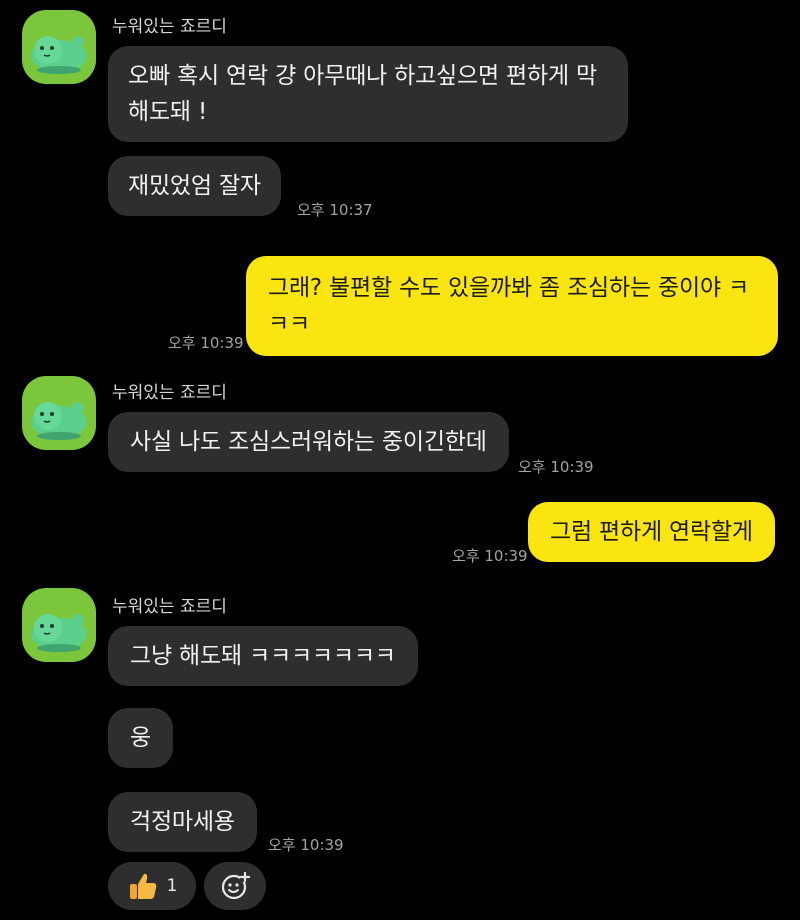  I want to click on message-bubble-mine: 그럼 편하게 연락할게, so click(651, 532).